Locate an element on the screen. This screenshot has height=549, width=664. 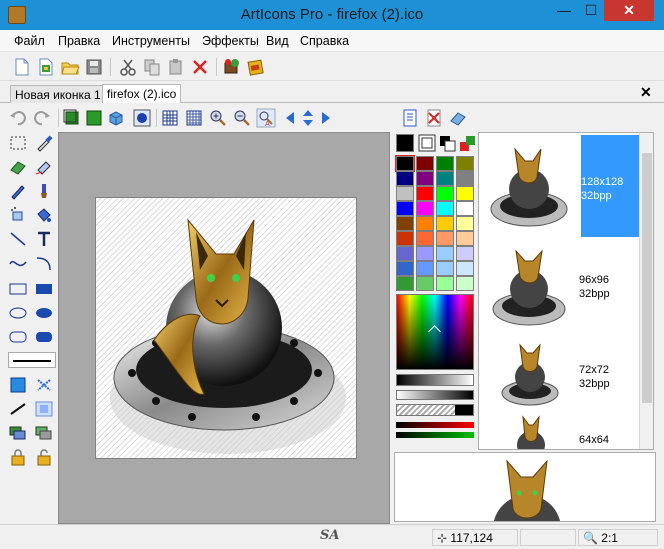
inverse-color-icon is located at coordinates (447, 143).